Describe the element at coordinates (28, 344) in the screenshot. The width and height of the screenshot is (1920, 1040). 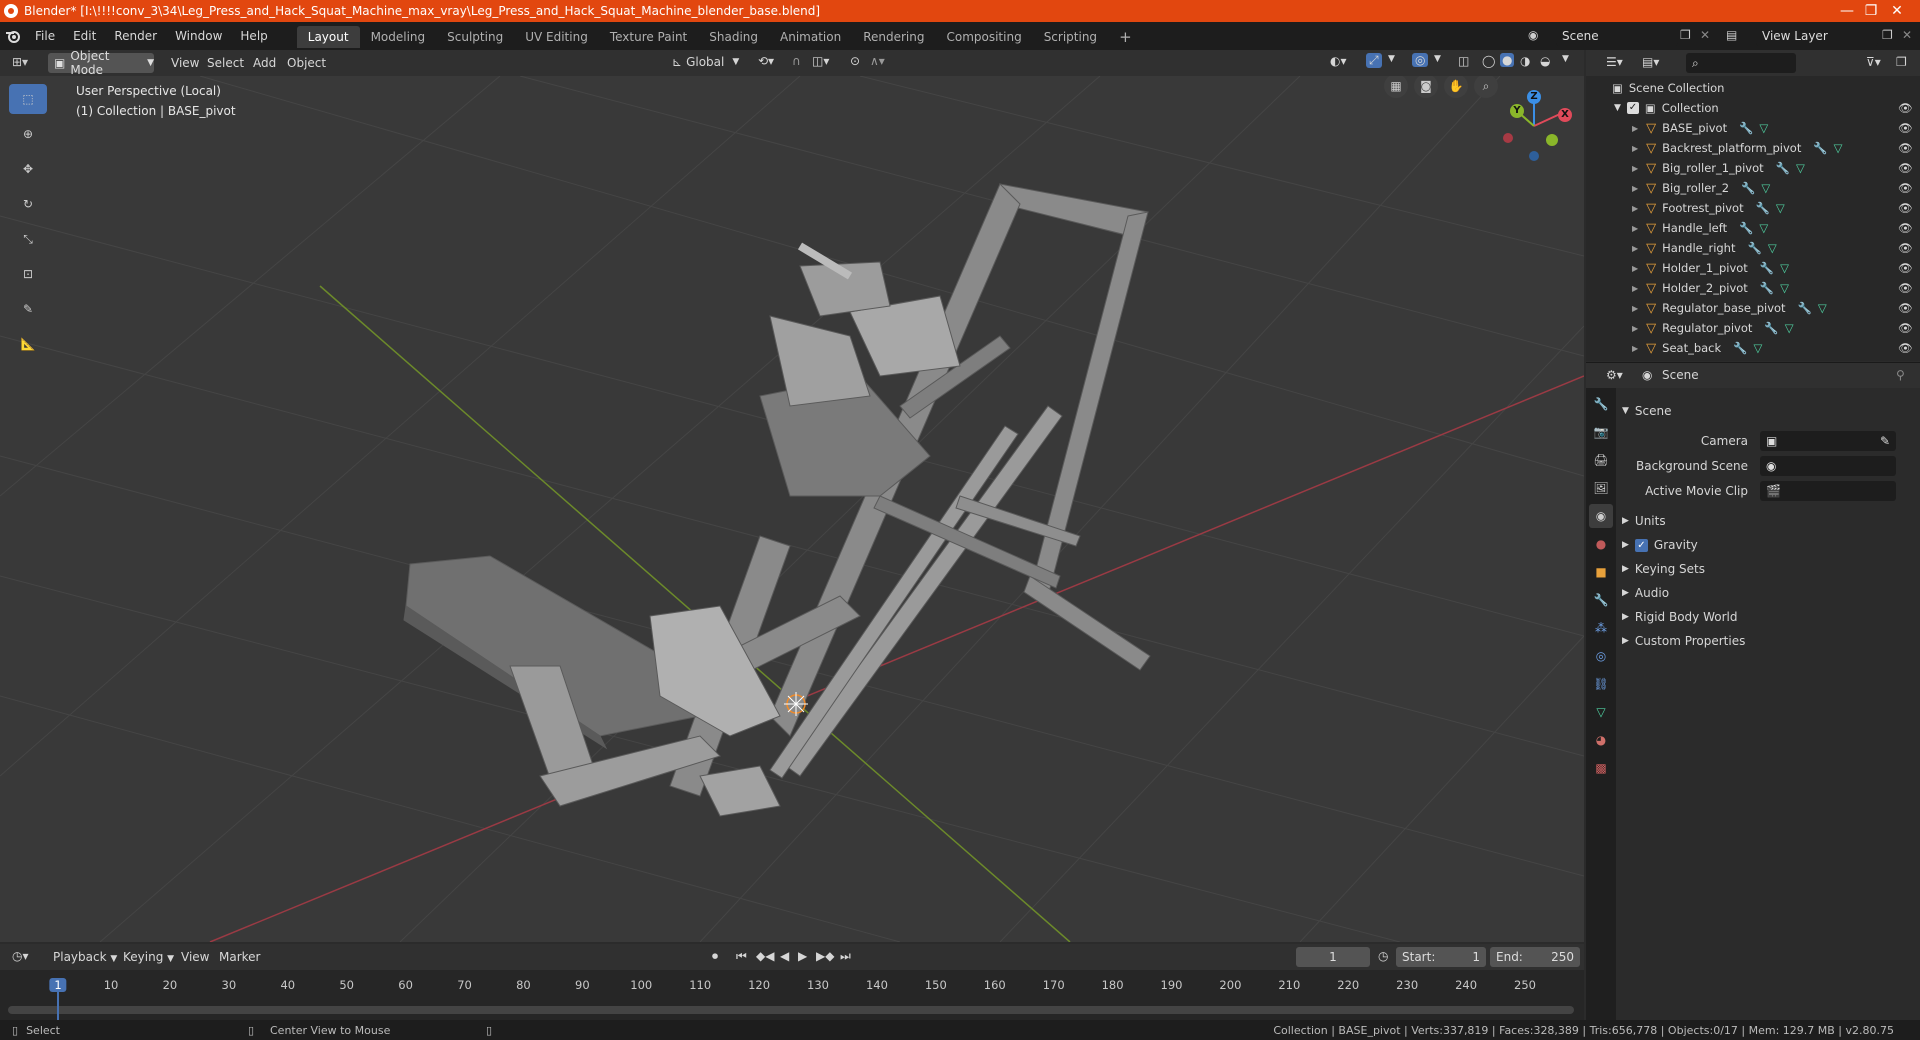
I see `measure-tool: 📐` at that location.